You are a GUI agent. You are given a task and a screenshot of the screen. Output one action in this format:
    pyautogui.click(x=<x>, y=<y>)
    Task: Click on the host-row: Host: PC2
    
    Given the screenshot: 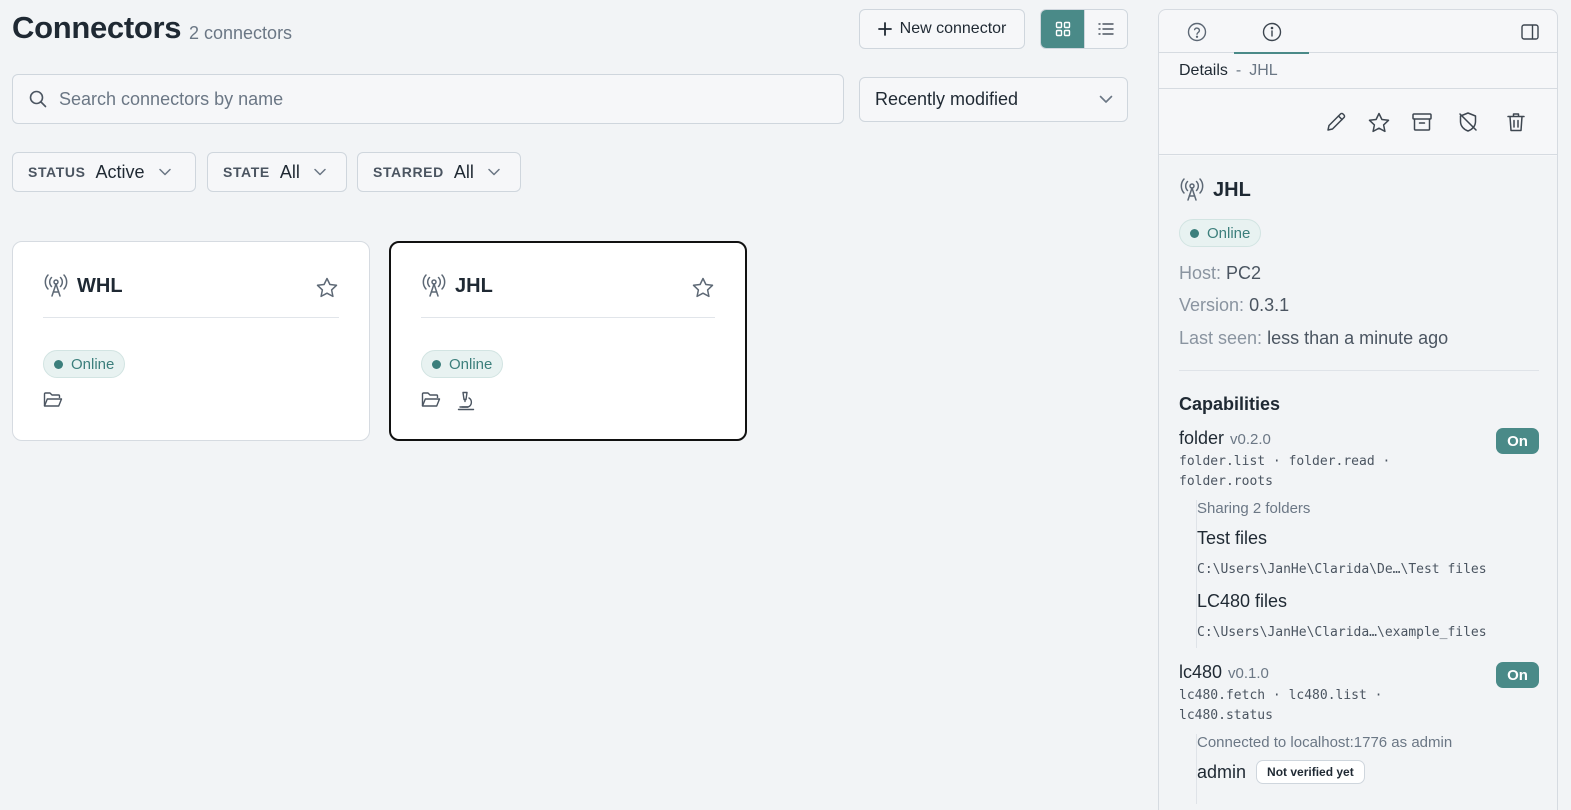 What is the action you would take?
    pyautogui.click(x=1220, y=273)
    